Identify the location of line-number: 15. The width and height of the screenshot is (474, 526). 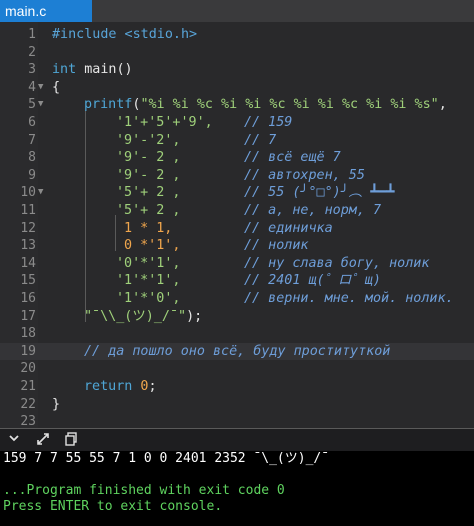
(28, 281).